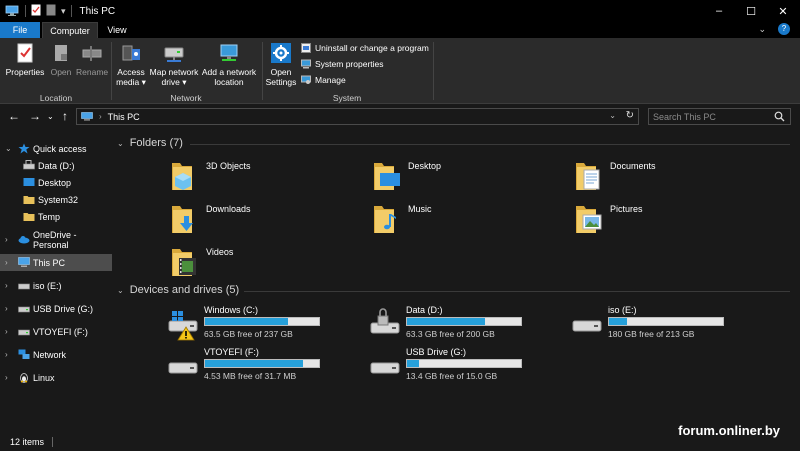  Describe the element at coordinates (231, 352) in the screenshot. I see `drive-name: VTOYEFI (F:)` at that location.